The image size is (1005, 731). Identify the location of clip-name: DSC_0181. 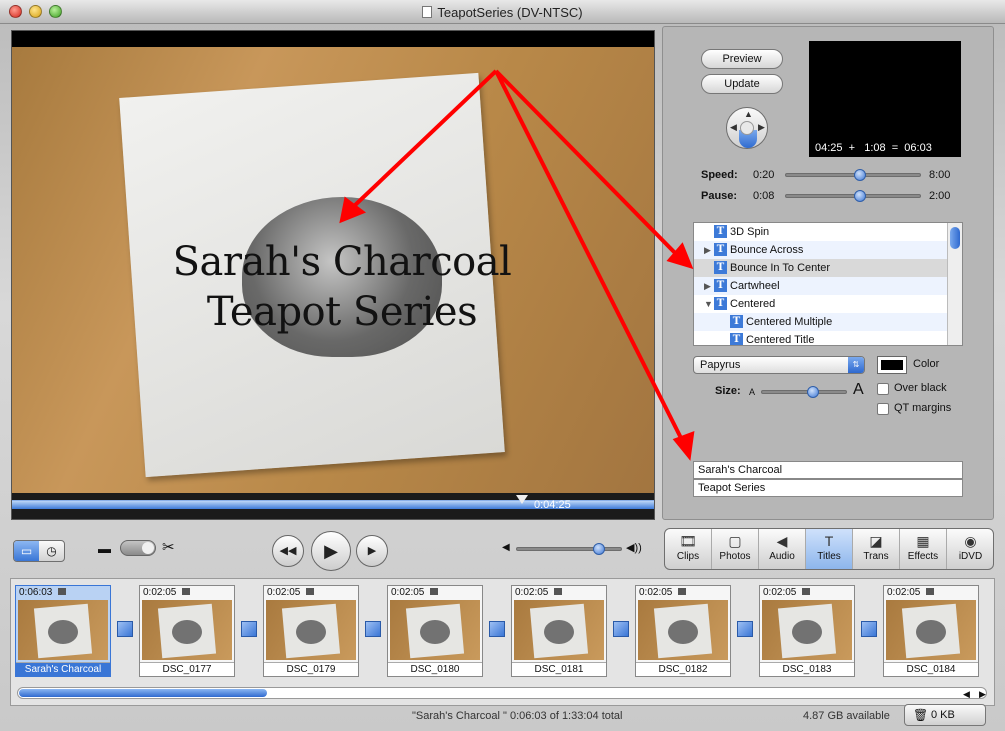
(559, 669).